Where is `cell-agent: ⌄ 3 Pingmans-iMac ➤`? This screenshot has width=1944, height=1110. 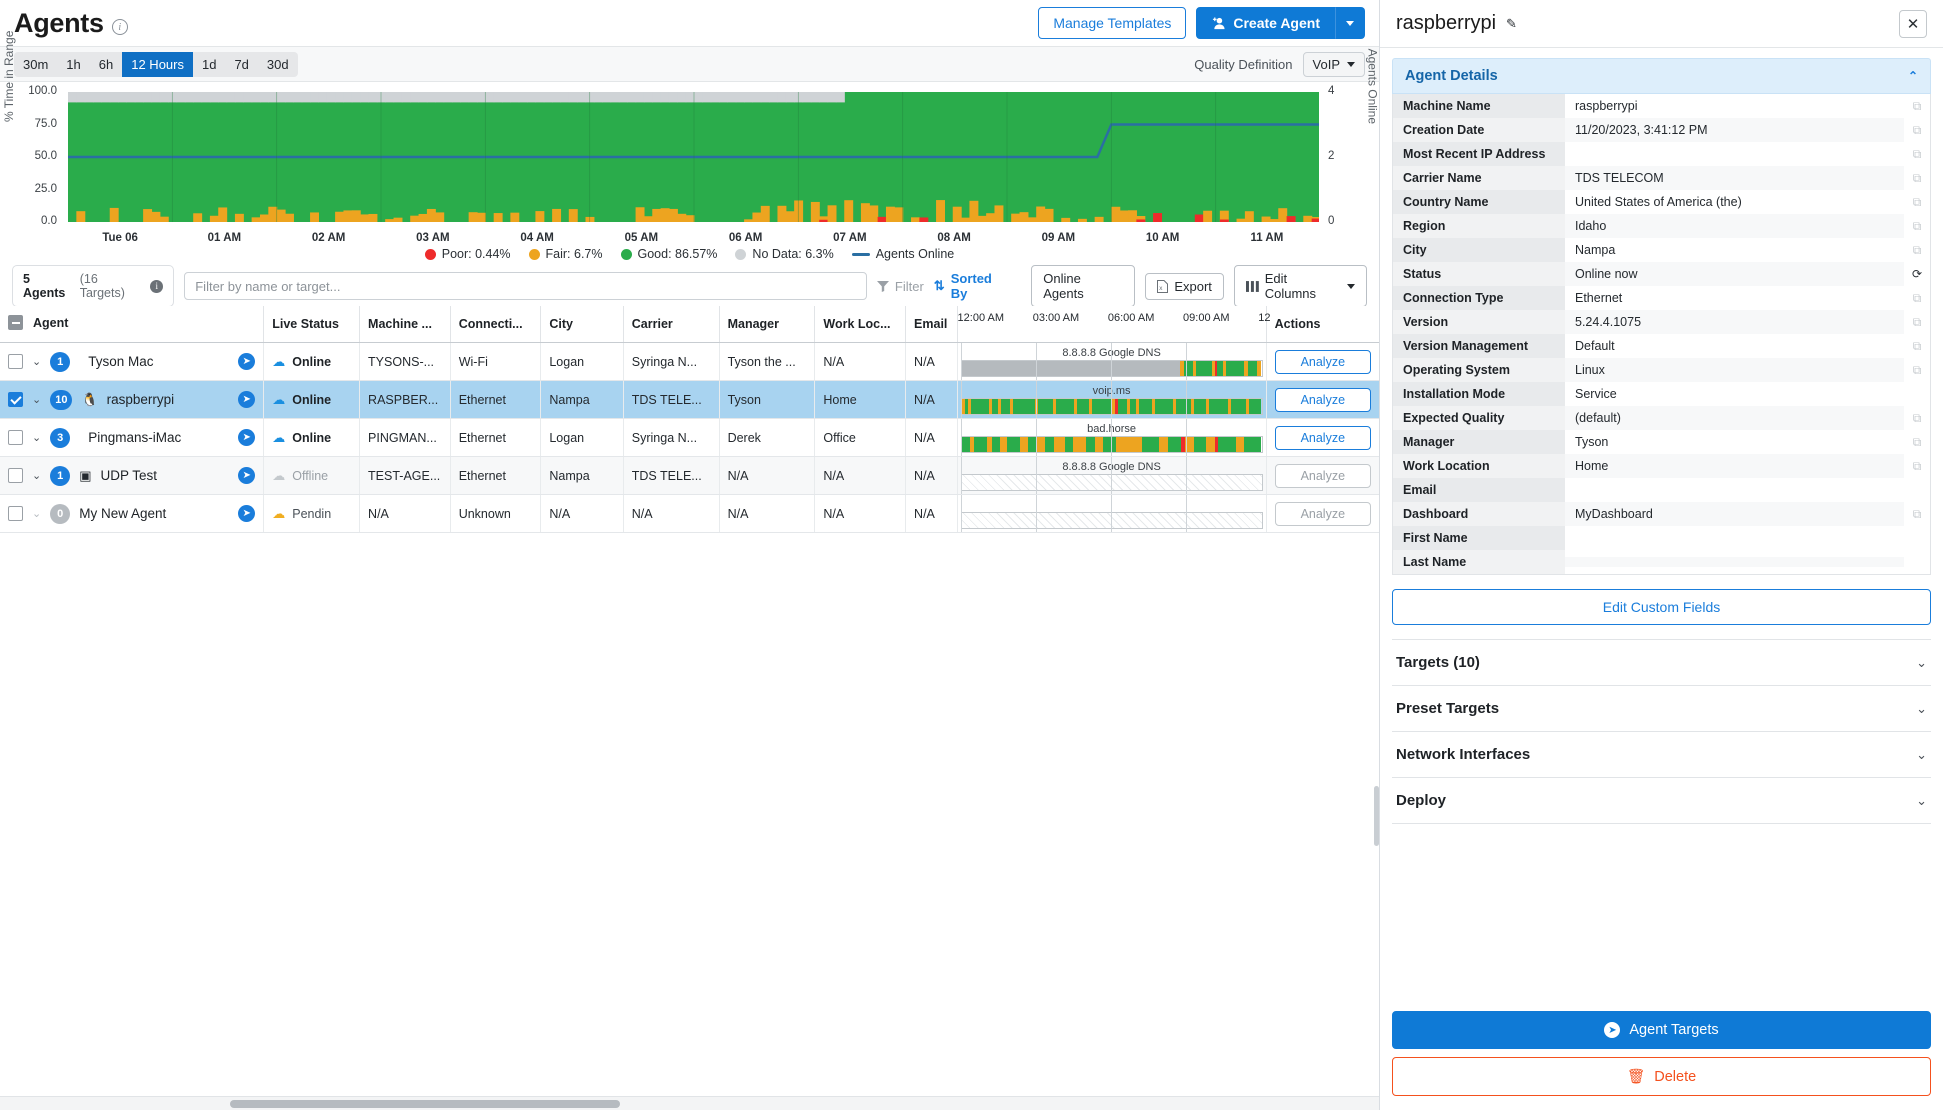
cell-agent: ⌄ 3 Pingmans-iMac ➤ is located at coordinates (132, 437).